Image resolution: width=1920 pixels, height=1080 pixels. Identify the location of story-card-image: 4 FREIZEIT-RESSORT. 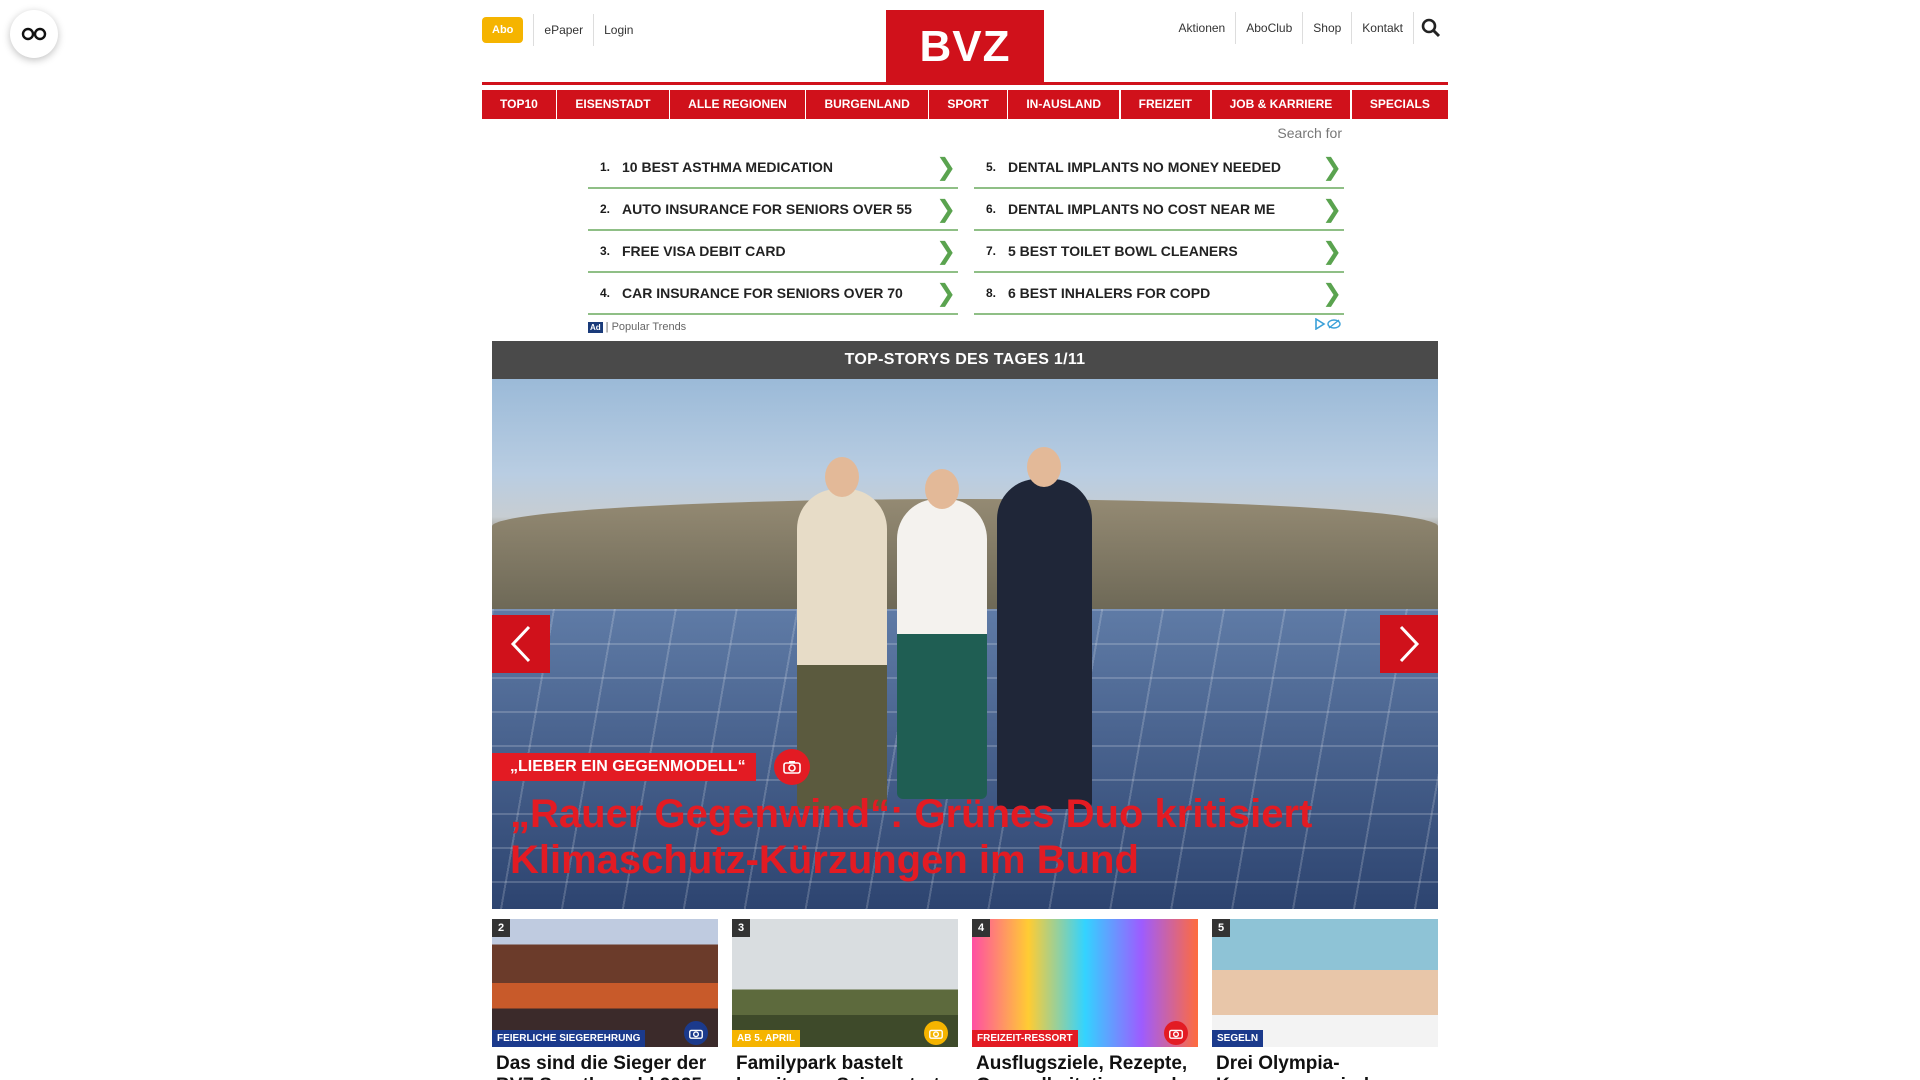
(1085, 983).